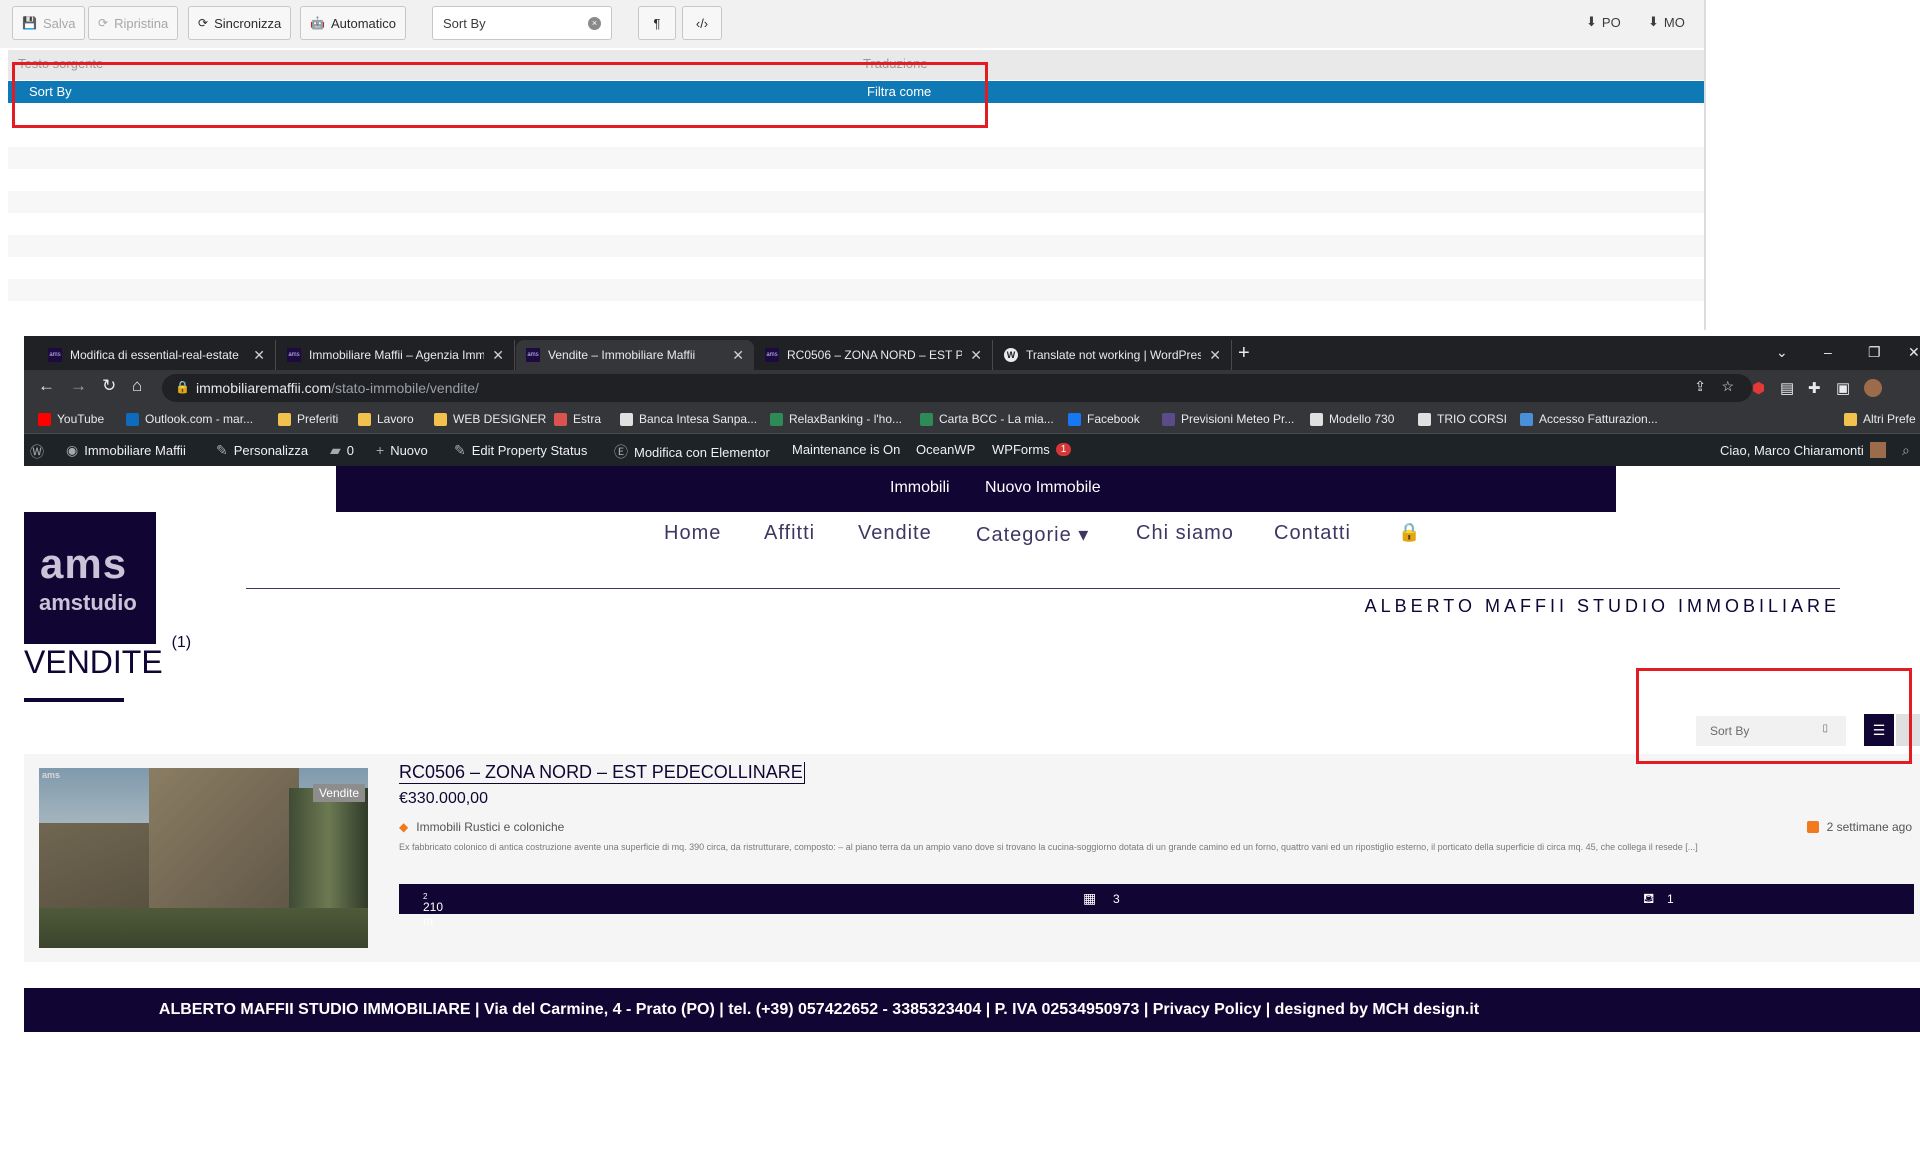 The height and width of the screenshot is (1168, 1920). I want to click on admin-account-link: Ciao, Marco Chiaramonti, so click(1803, 450).